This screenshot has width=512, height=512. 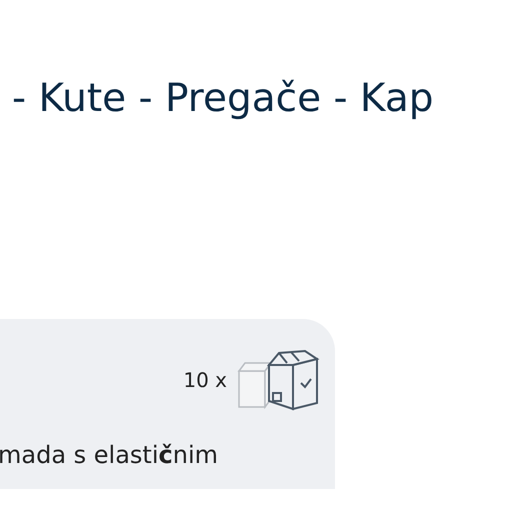 What do you see at coordinates (205, 380) in the screenshot?
I see `quantity-label: 10 x` at bounding box center [205, 380].